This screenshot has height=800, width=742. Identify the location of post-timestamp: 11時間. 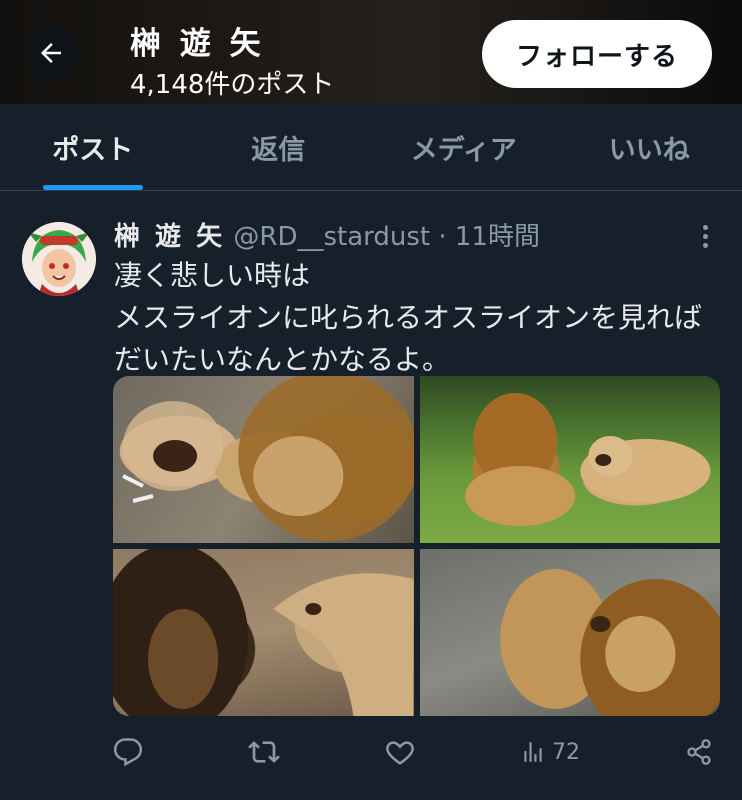
(497, 237).